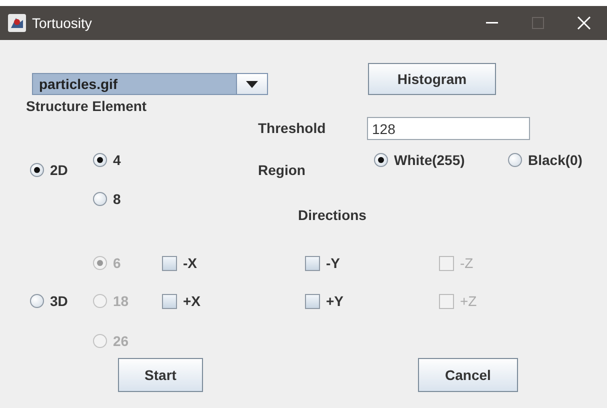 This screenshot has width=607, height=408. Describe the element at coordinates (448, 128) in the screenshot. I see `threshold-field: 128` at that location.